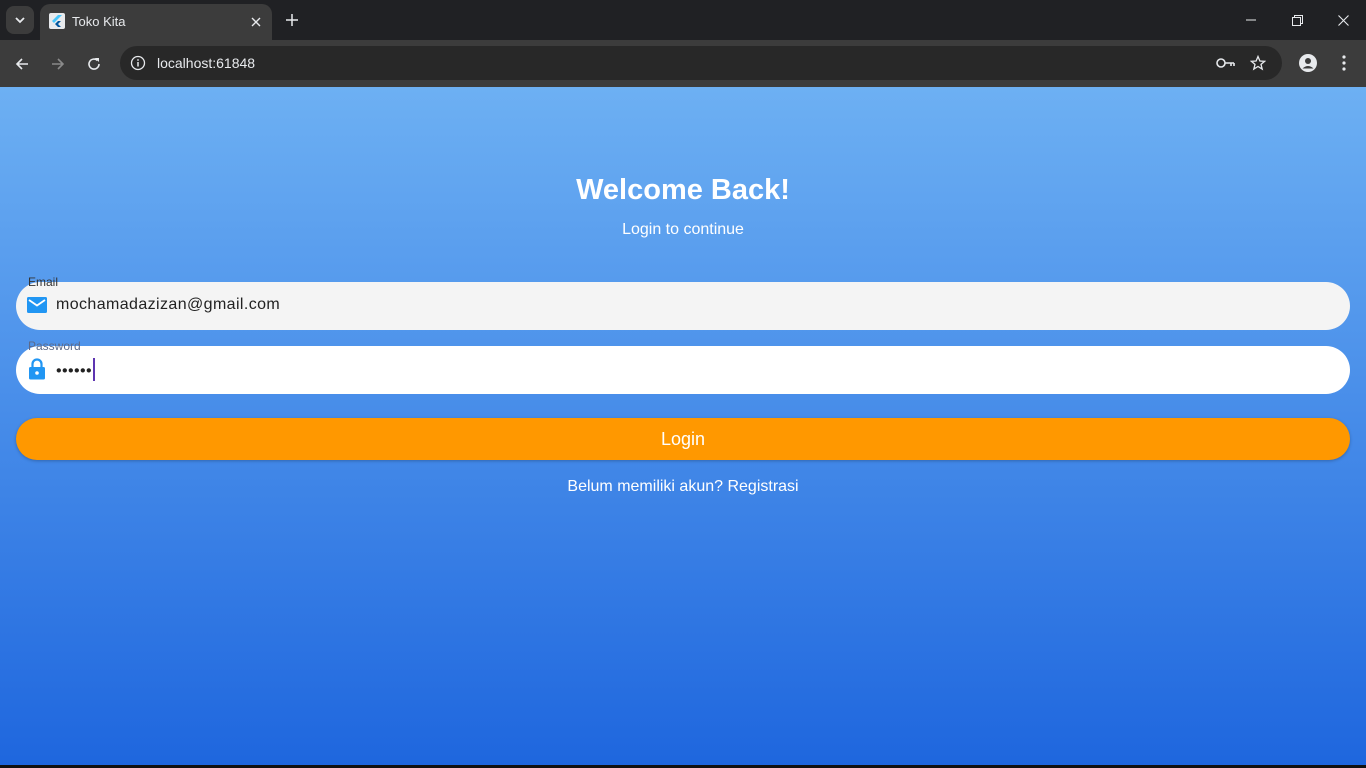 The image size is (1366, 768). What do you see at coordinates (683, 190) in the screenshot?
I see `page-title: Welcome Back!` at bounding box center [683, 190].